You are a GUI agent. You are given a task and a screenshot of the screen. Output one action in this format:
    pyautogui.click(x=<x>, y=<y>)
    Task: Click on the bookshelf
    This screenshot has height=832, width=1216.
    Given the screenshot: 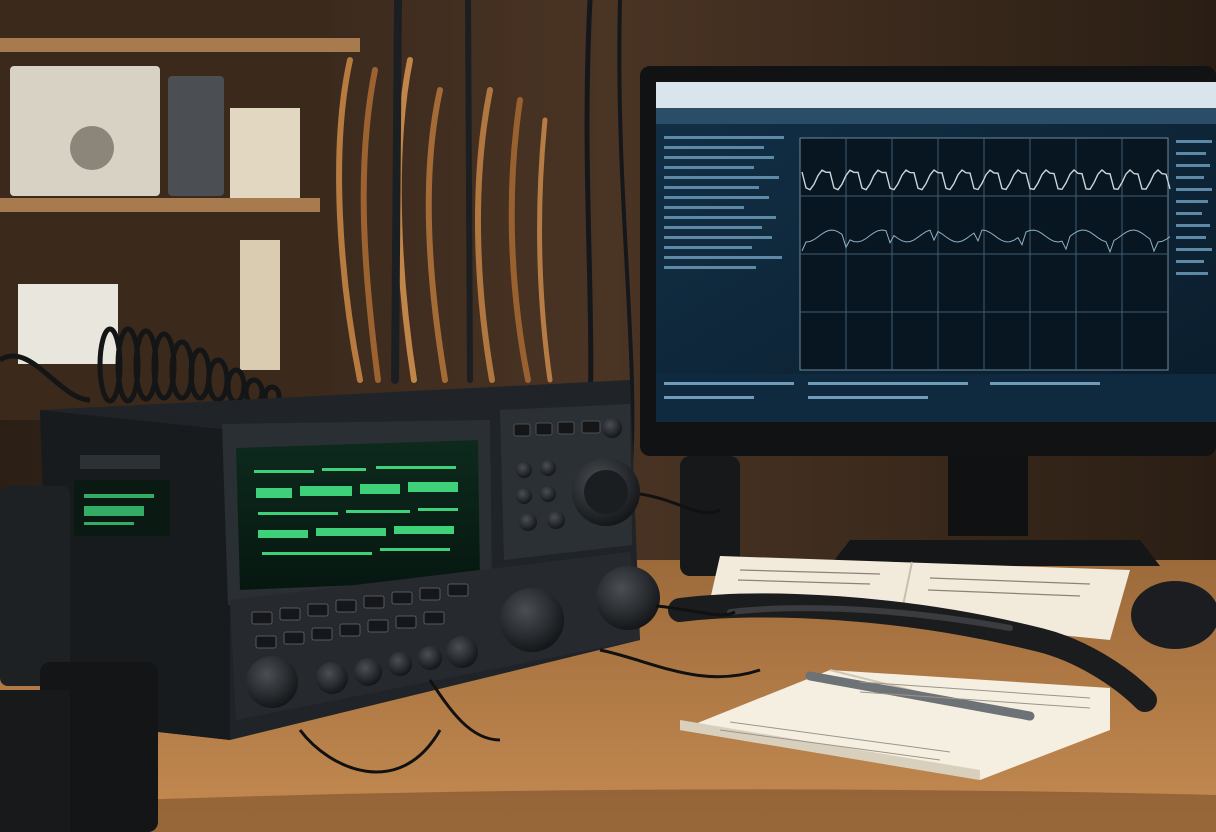 What is the action you would take?
    pyautogui.click(x=180, y=210)
    